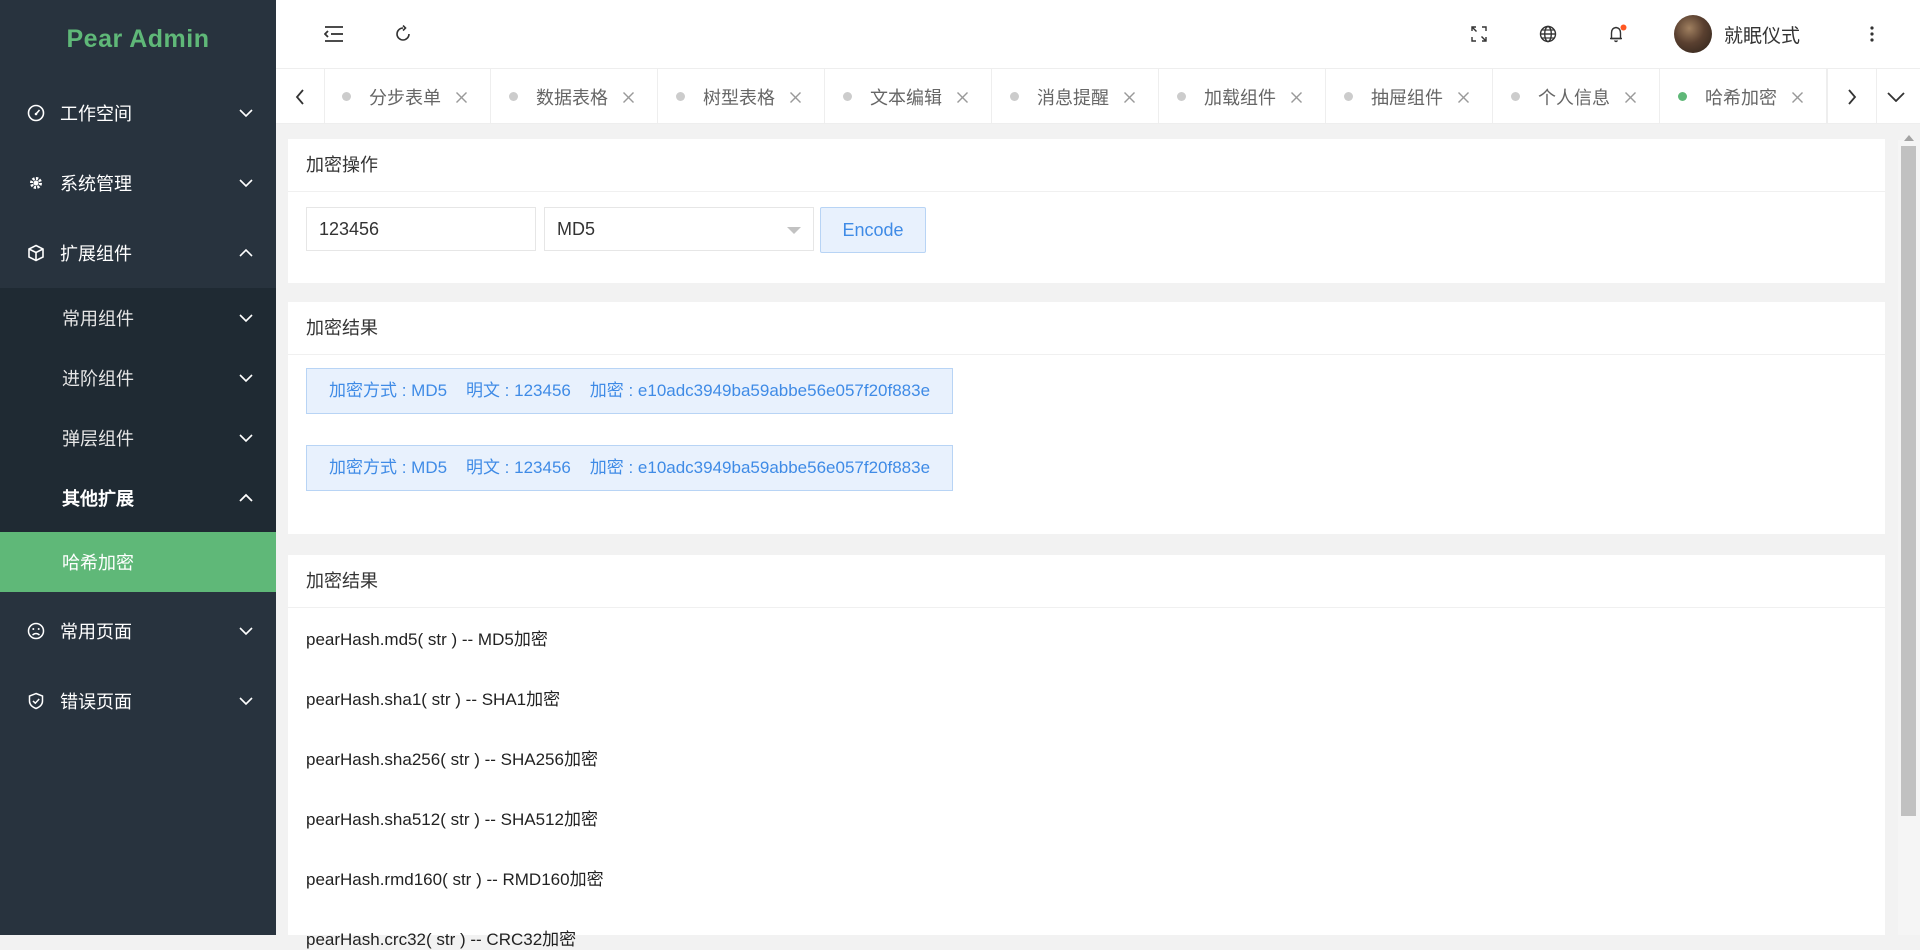 This screenshot has width=1920, height=950. I want to click on avatar, so click(1693, 34).